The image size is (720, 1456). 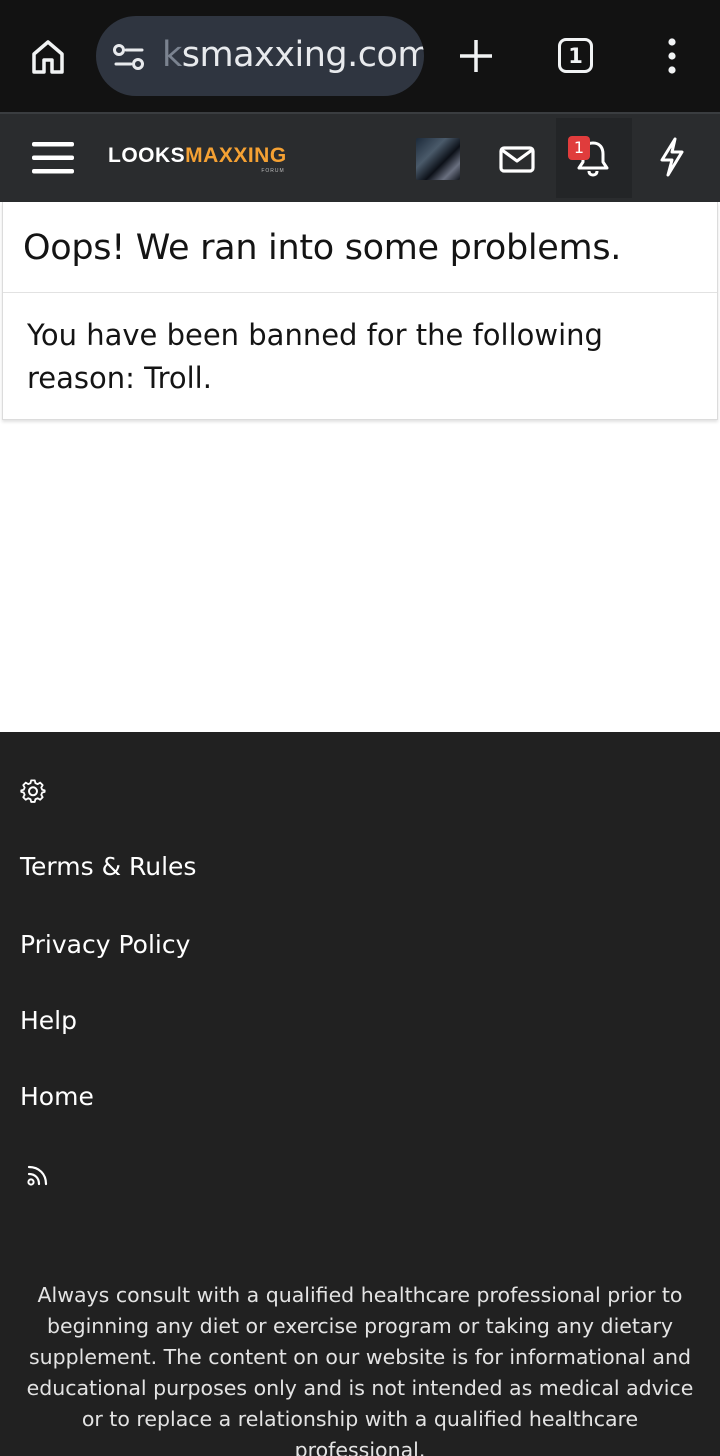 What do you see at coordinates (273, 171) in the screenshot?
I see `logo-forum: FORUM` at bounding box center [273, 171].